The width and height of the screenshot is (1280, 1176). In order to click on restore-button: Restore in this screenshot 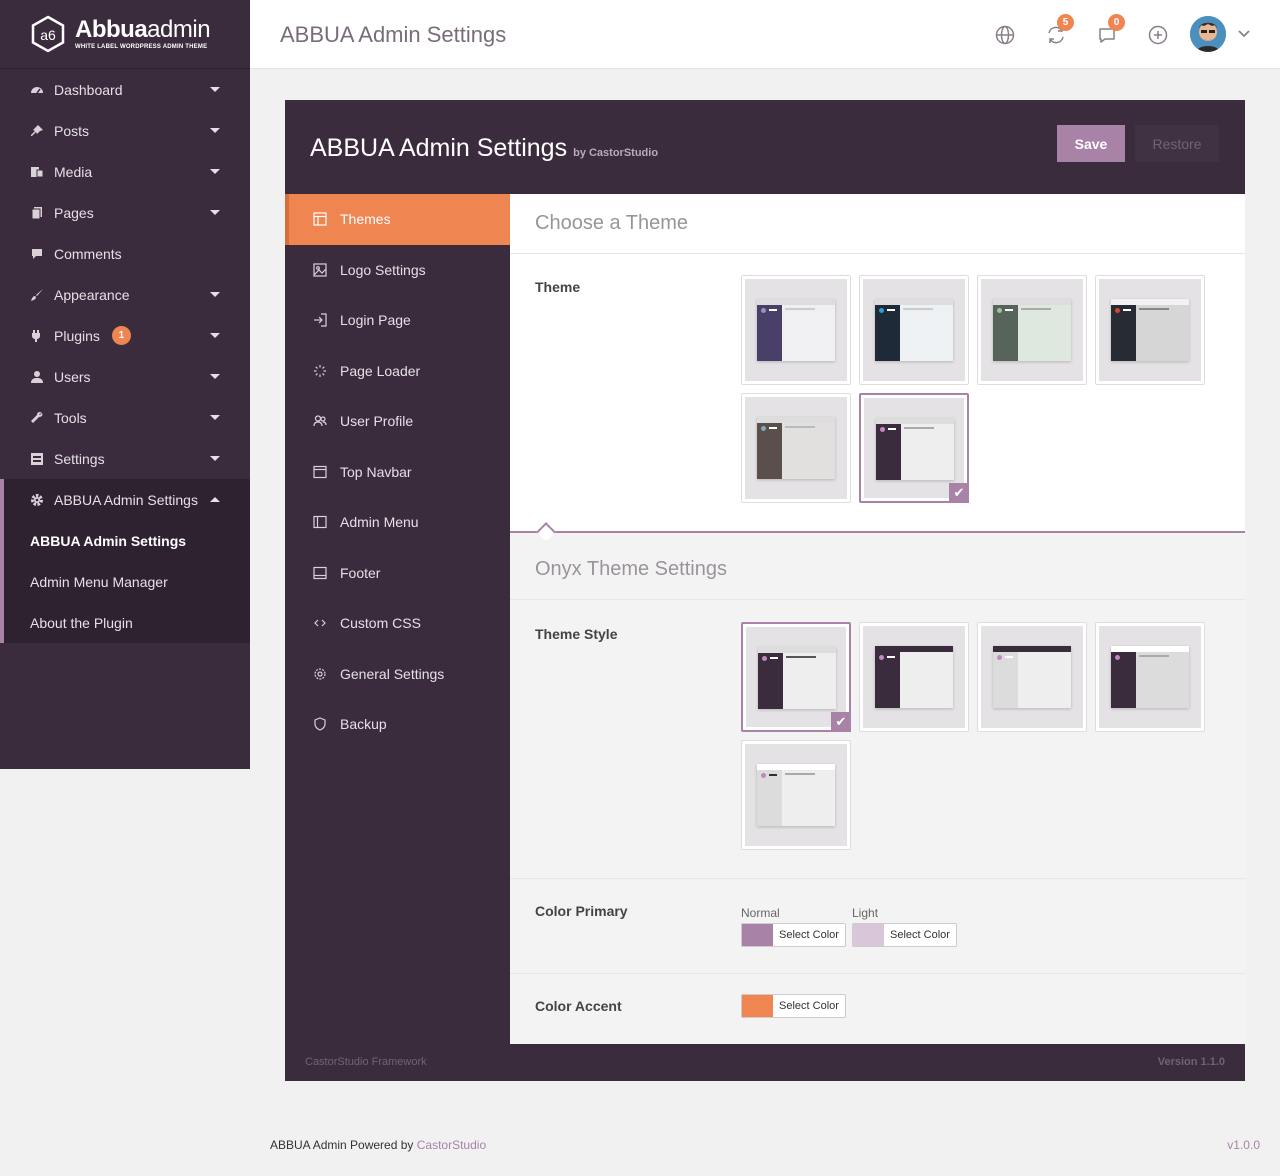, I will do `click(1177, 143)`.